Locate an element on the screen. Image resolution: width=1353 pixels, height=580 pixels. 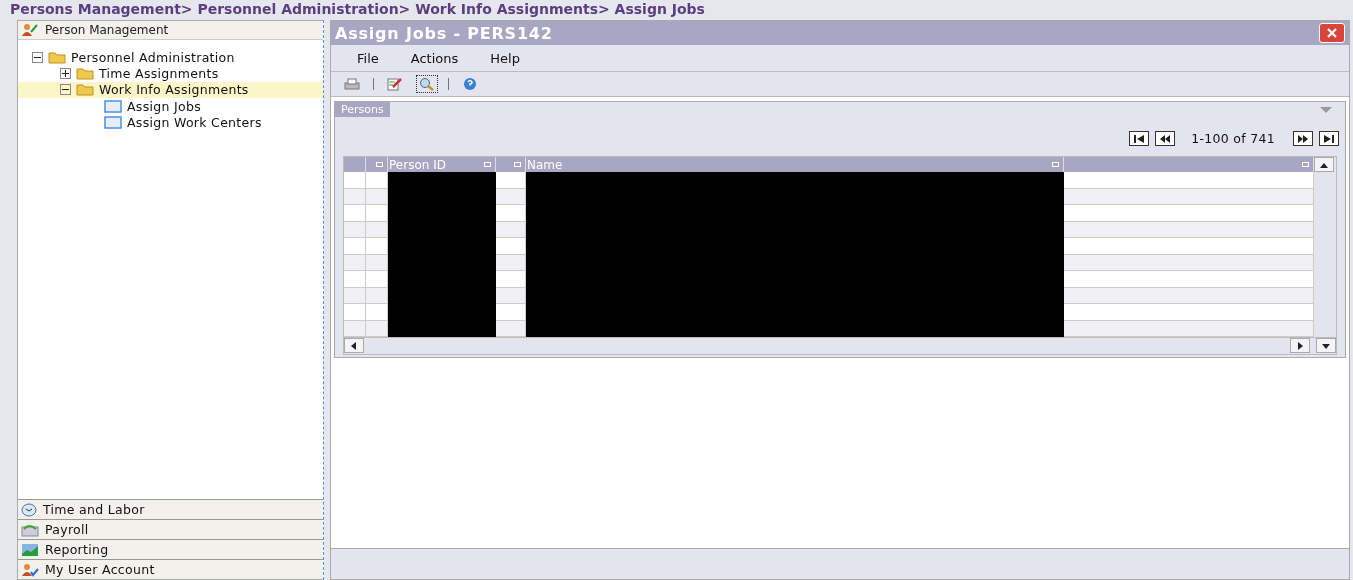
left-icon is located at coordinates (354, 345).